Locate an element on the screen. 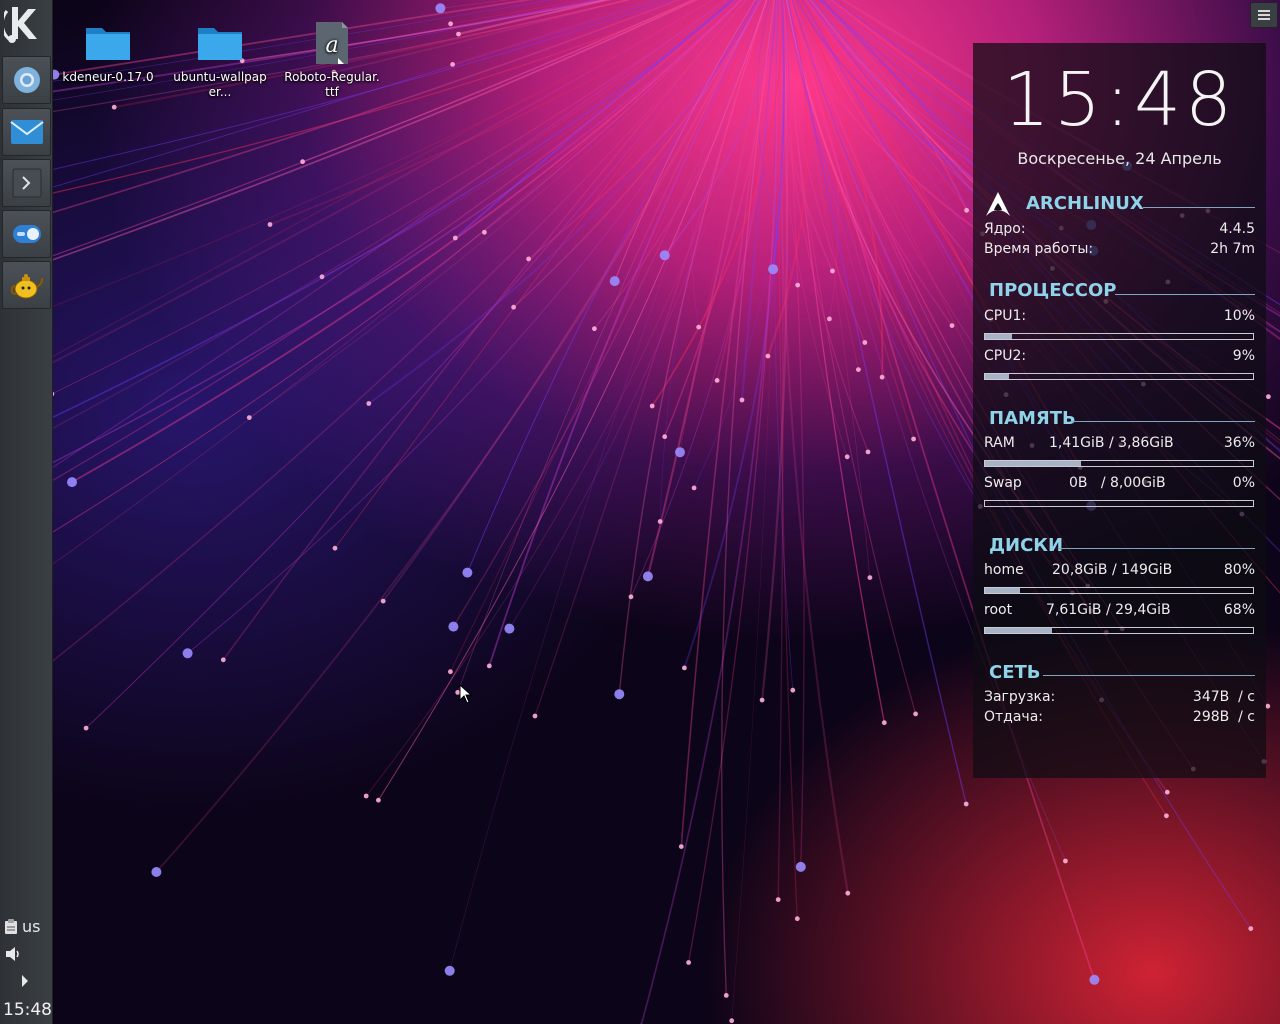 The image size is (1280, 1024). download-label: Загрузка: is located at coordinates (1020, 697).